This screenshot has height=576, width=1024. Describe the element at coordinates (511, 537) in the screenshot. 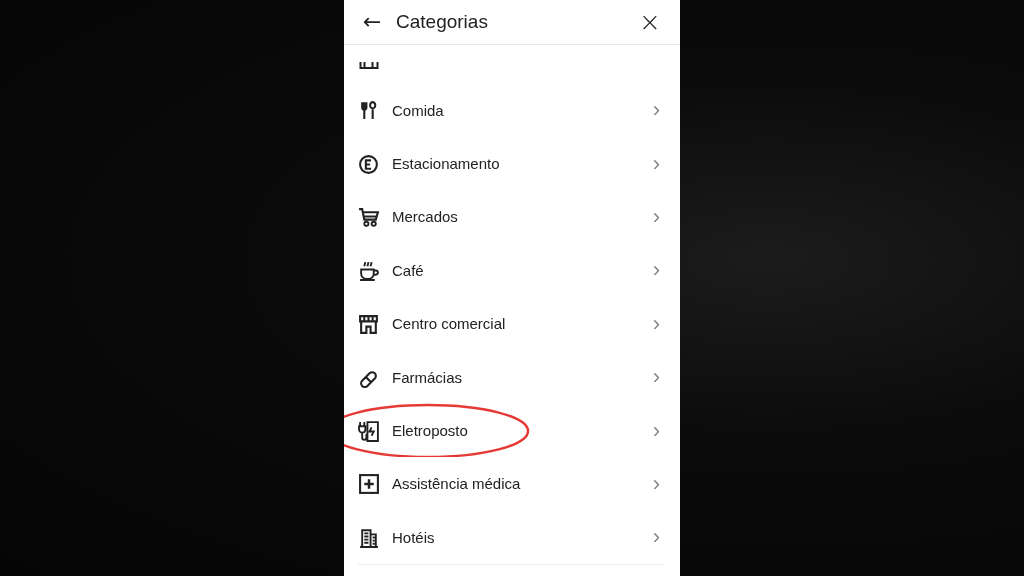

I see `category-item: Hotéis ›` at that location.